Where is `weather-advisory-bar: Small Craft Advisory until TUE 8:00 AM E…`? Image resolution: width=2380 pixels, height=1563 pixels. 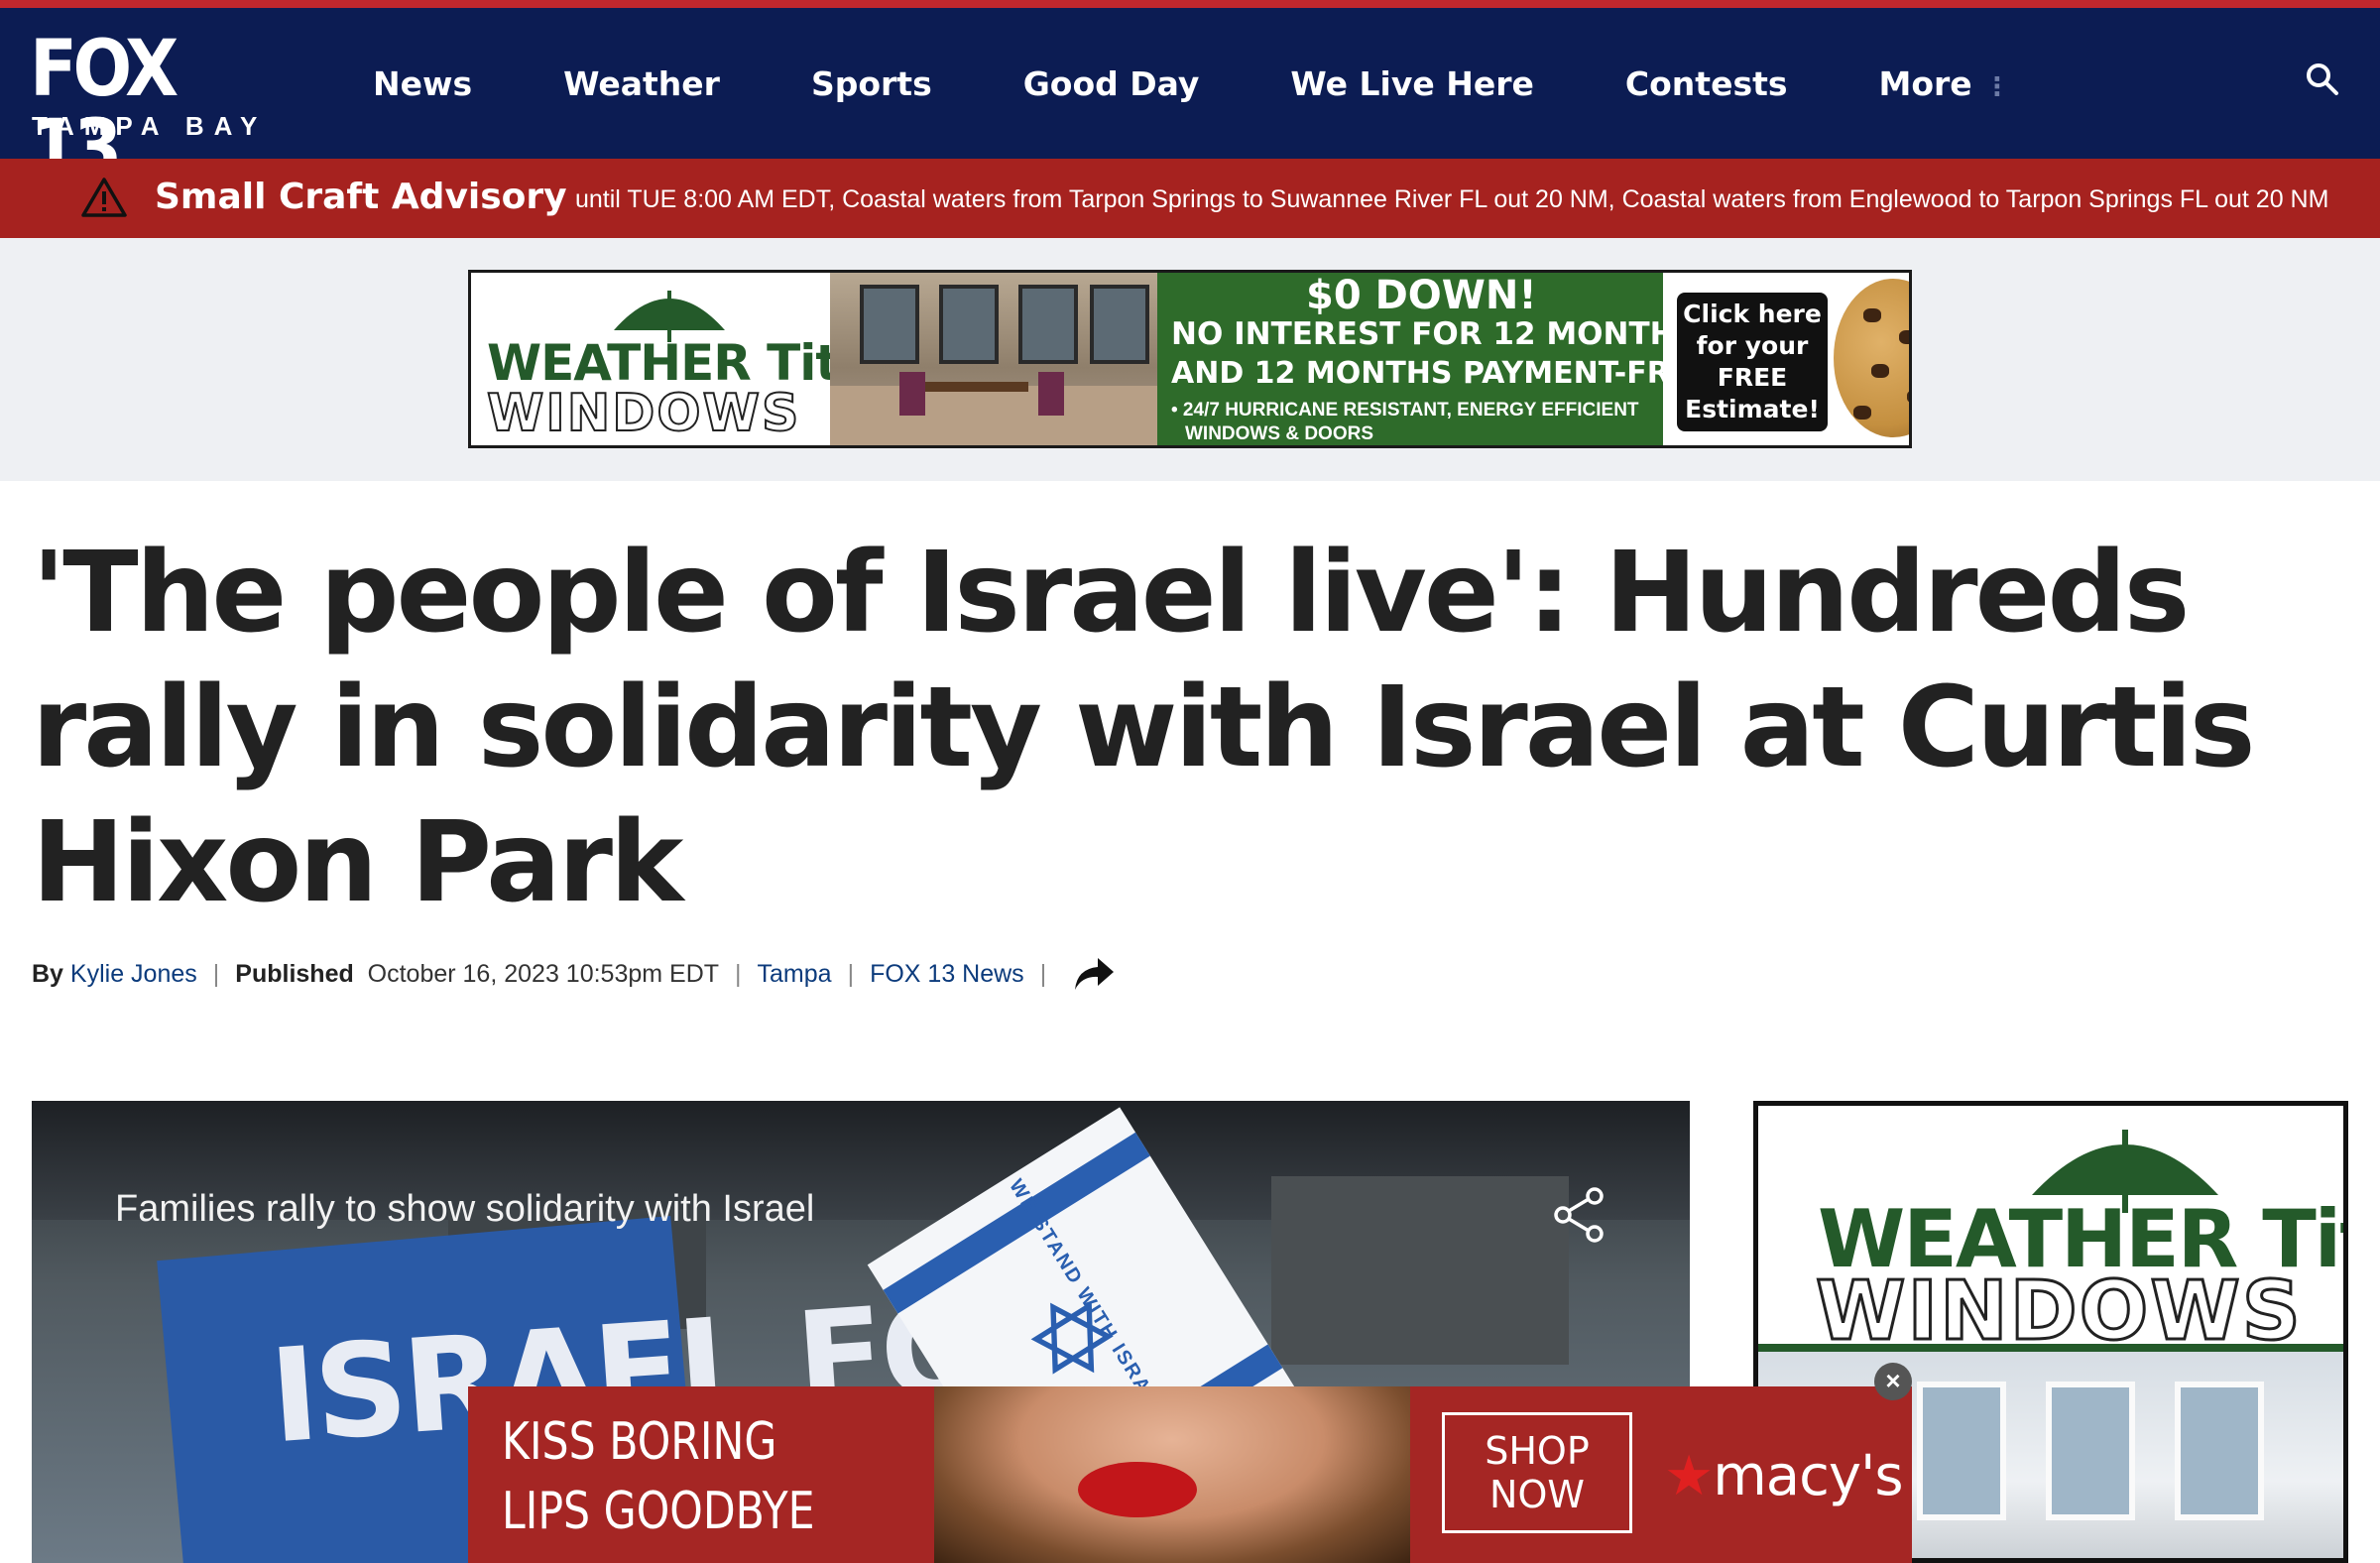 weather-advisory-bar: Small Craft Advisory until TUE 8:00 AM E… is located at coordinates (1190, 198).